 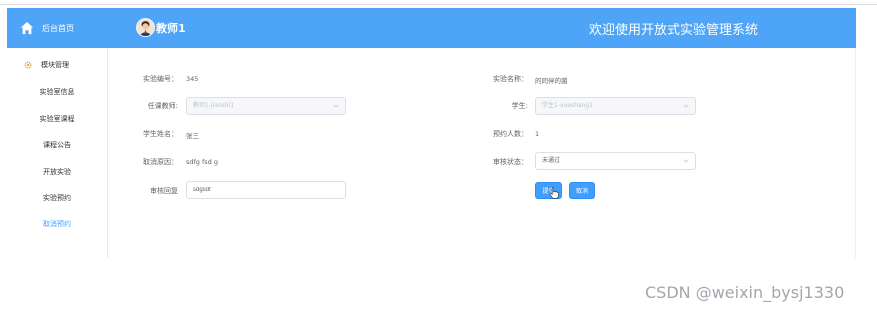 I want to click on teacher-select: 教师1-jiaoshi1, so click(x=266, y=106).